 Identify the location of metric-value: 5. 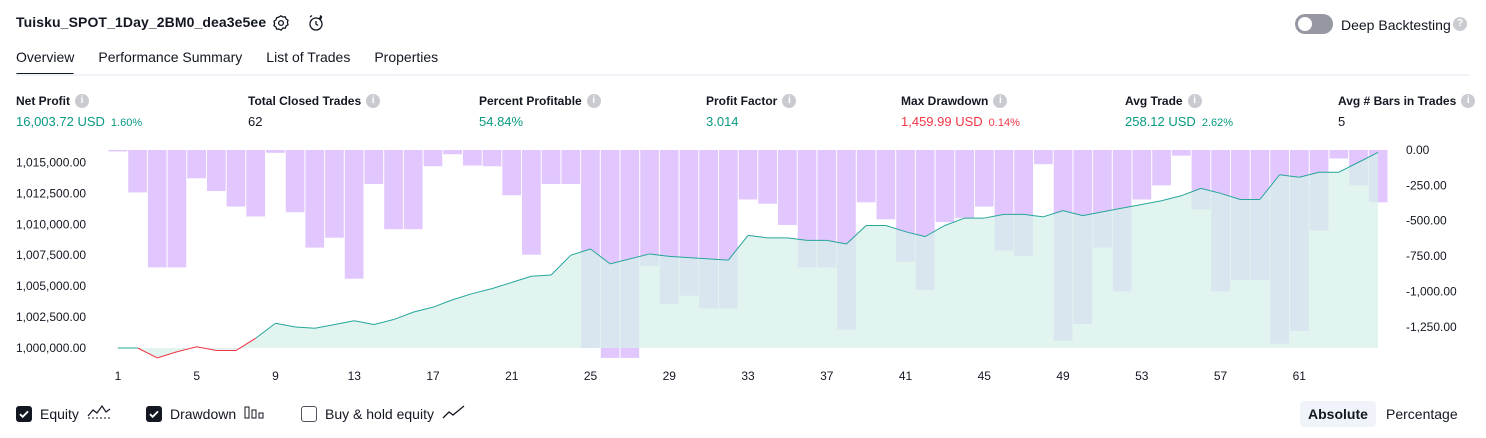
(1342, 121).